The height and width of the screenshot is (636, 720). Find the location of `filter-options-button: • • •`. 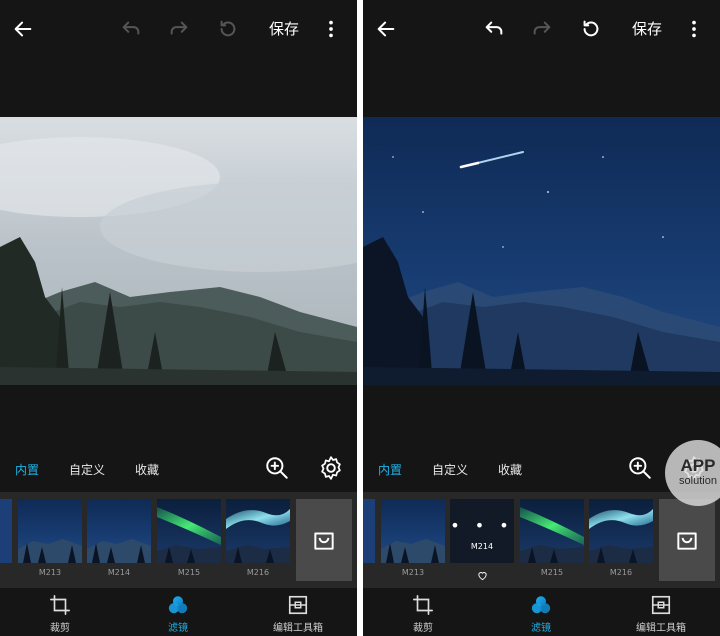

filter-options-button: • • • is located at coordinates (481, 525).